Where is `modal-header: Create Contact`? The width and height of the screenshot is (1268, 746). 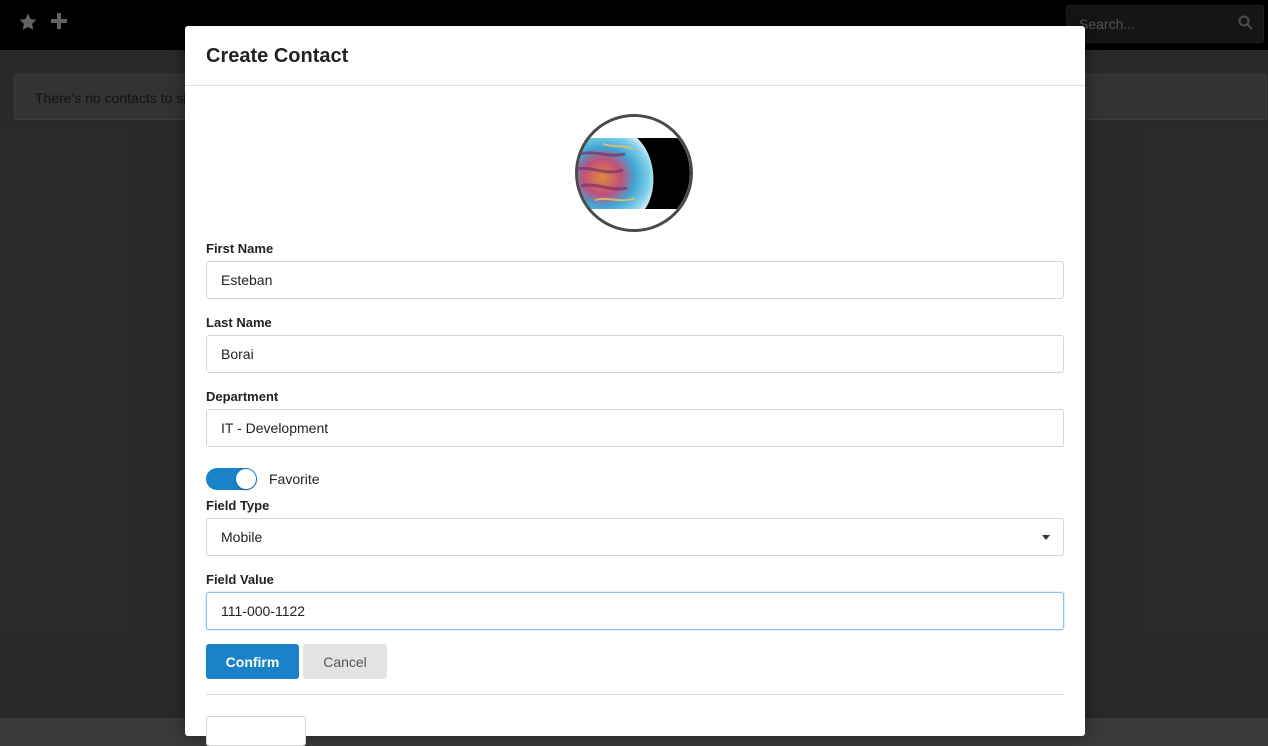 modal-header: Create Contact is located at coordinates (635, 56).